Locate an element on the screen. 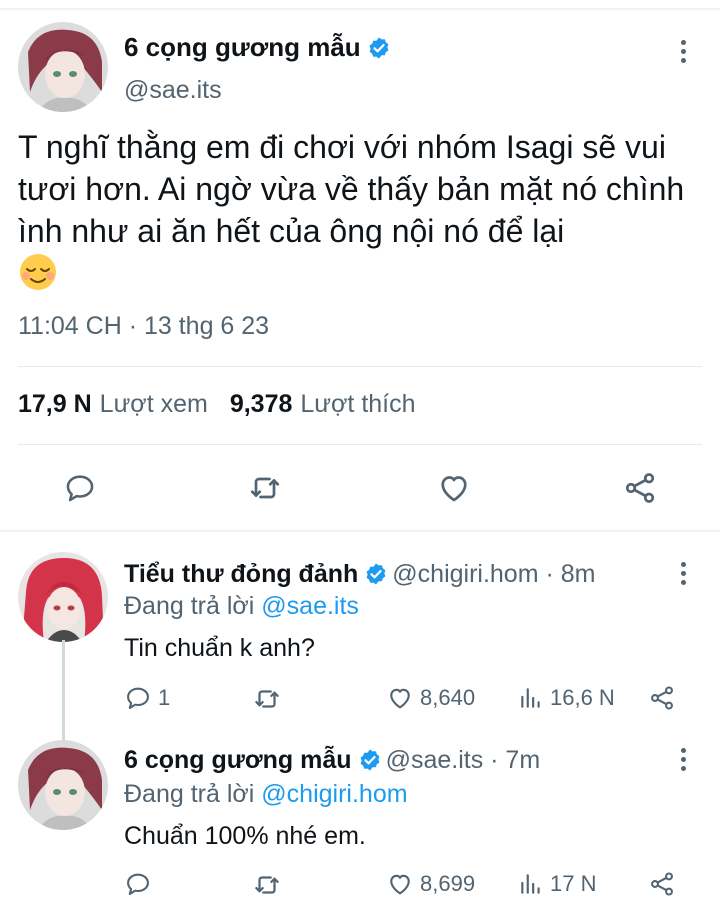  reply-2-like-button: 8,699 is located at coordinates (430, 884).